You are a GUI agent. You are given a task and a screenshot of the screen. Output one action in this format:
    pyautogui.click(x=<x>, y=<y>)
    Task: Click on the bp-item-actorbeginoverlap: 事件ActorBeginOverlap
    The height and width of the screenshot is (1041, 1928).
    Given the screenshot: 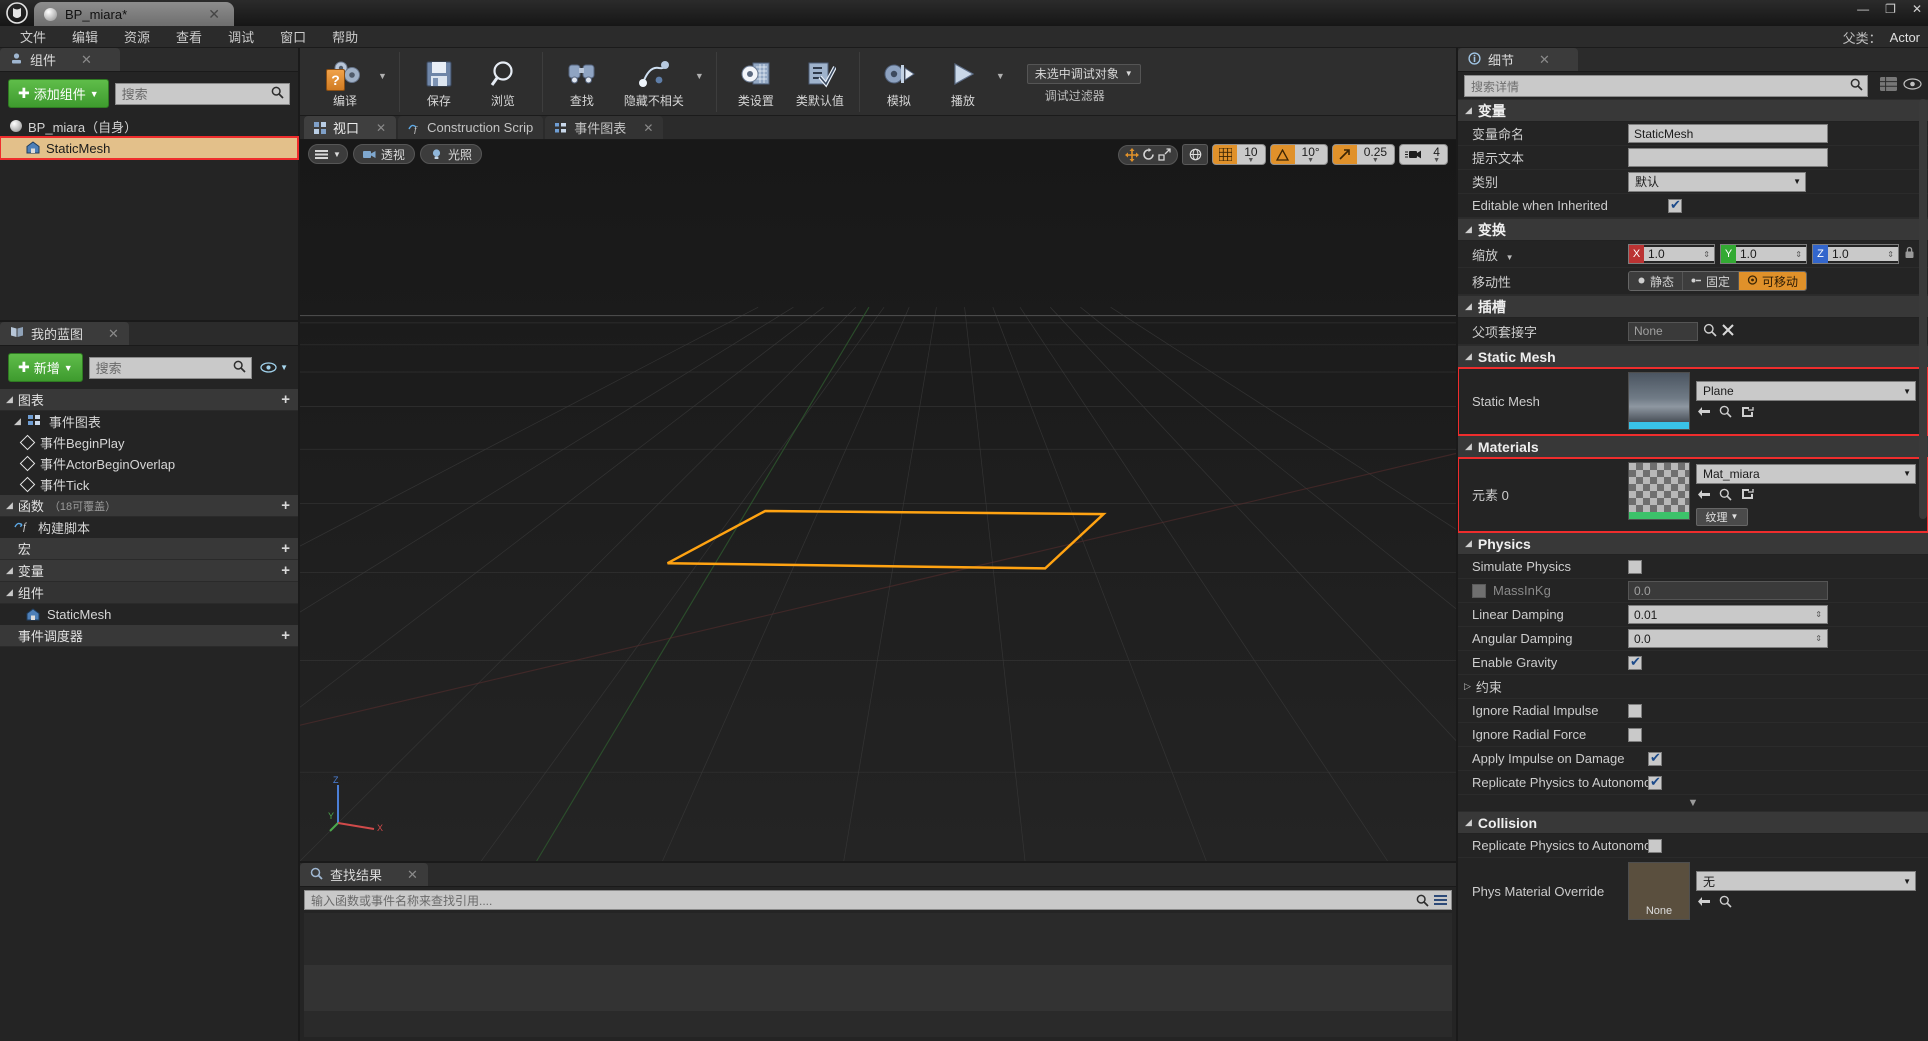 What is the action you would take?
    pyautogui.click(x=149, y=463)
    